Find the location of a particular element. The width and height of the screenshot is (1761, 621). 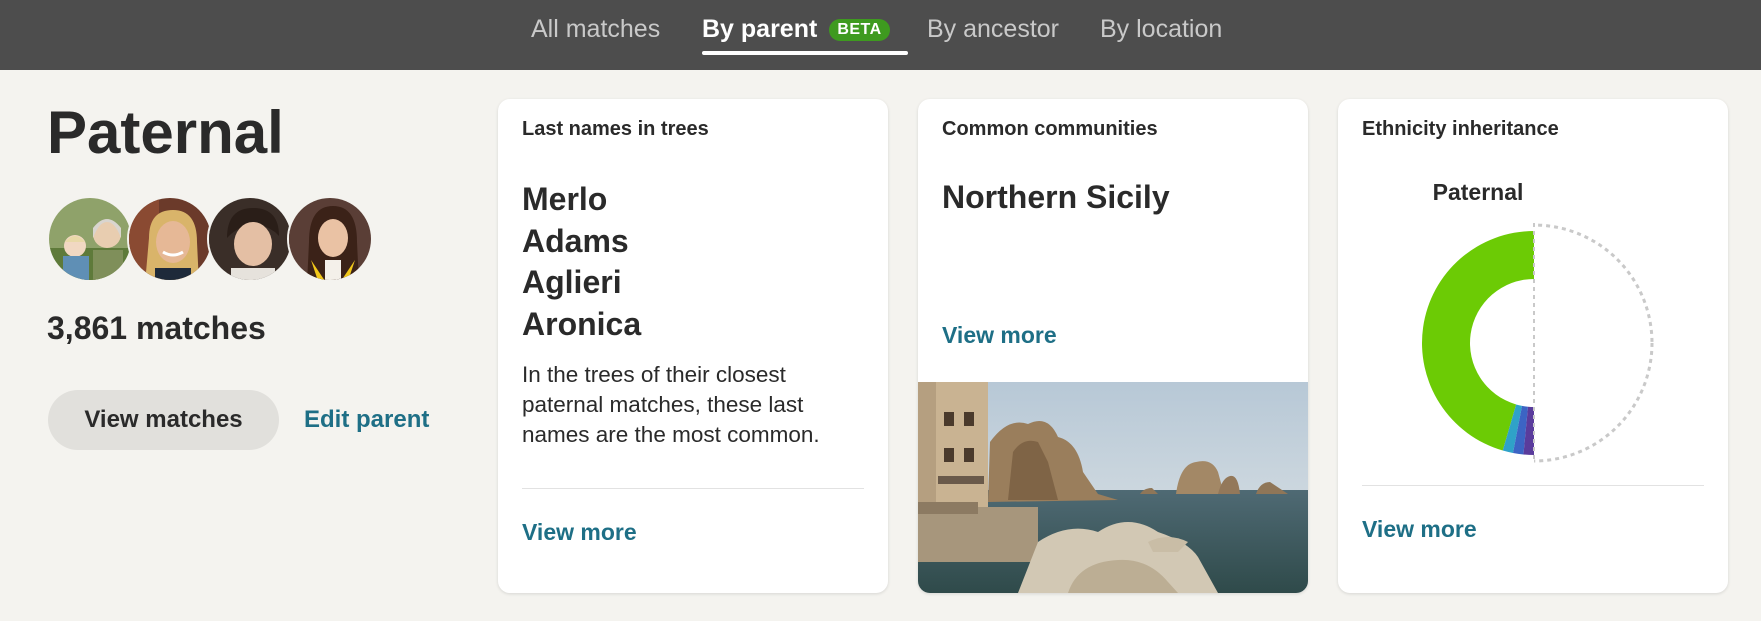

surname-item: Aglieri is located at coordinates (572, 282).